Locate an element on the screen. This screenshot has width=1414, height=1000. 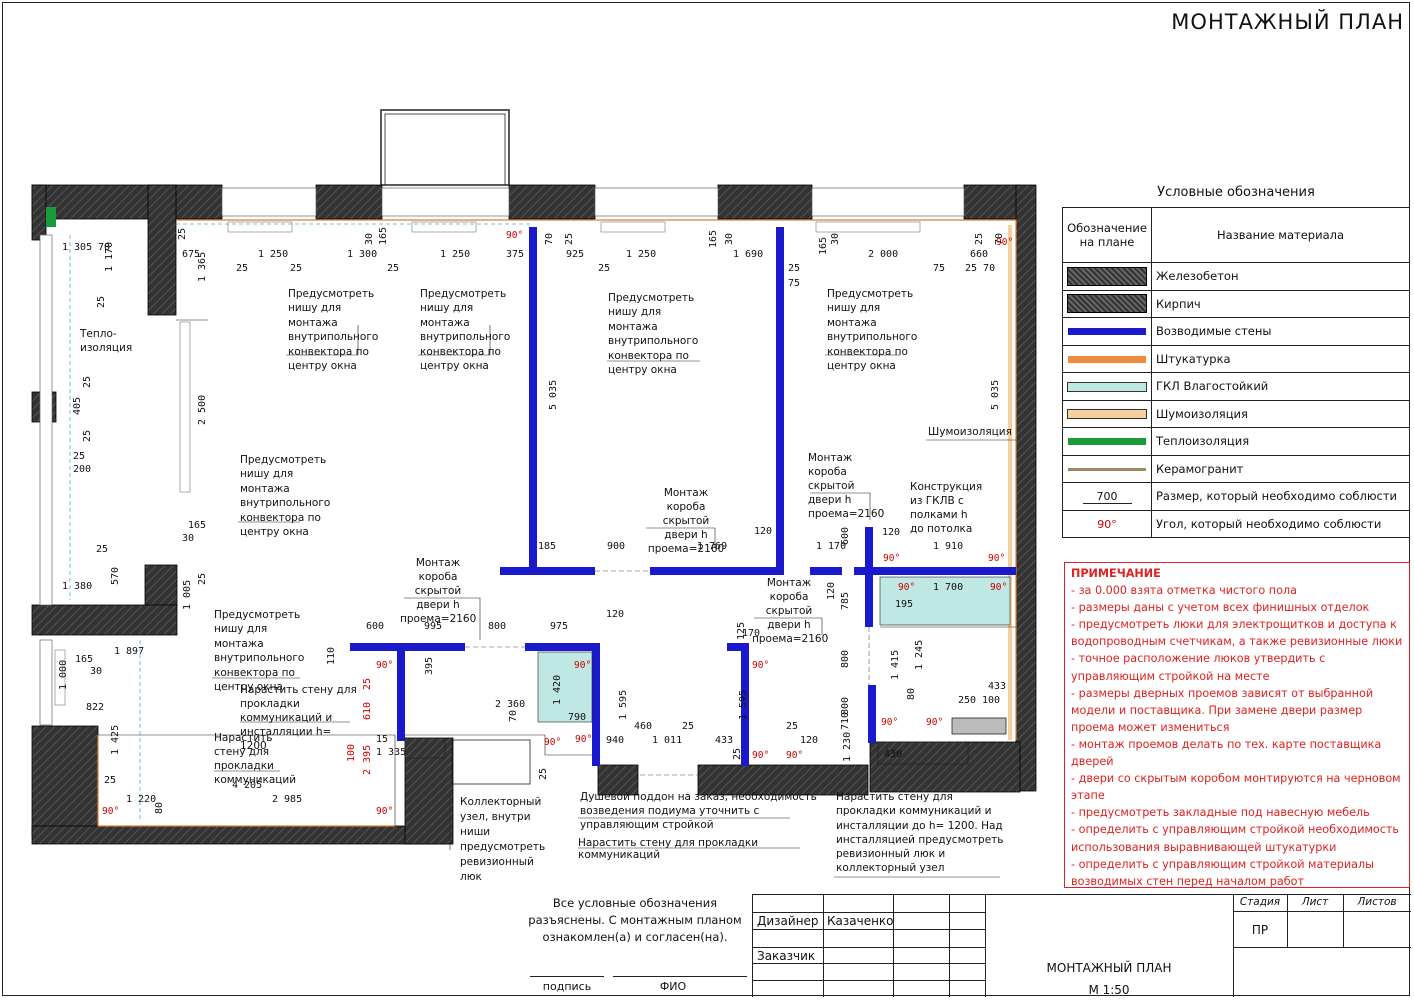
signature-label: подпись is located at coordinates (567, 986).